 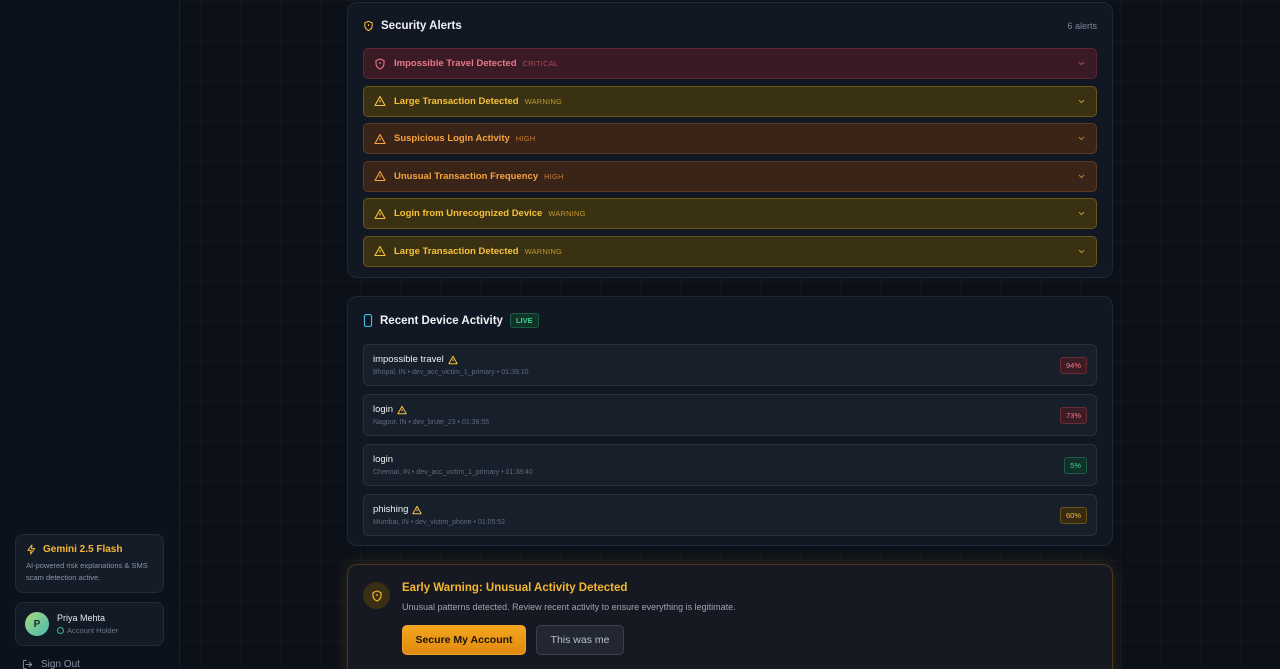 I want to click on risk-score-badge: 60%, so click(x=1073, y=515).